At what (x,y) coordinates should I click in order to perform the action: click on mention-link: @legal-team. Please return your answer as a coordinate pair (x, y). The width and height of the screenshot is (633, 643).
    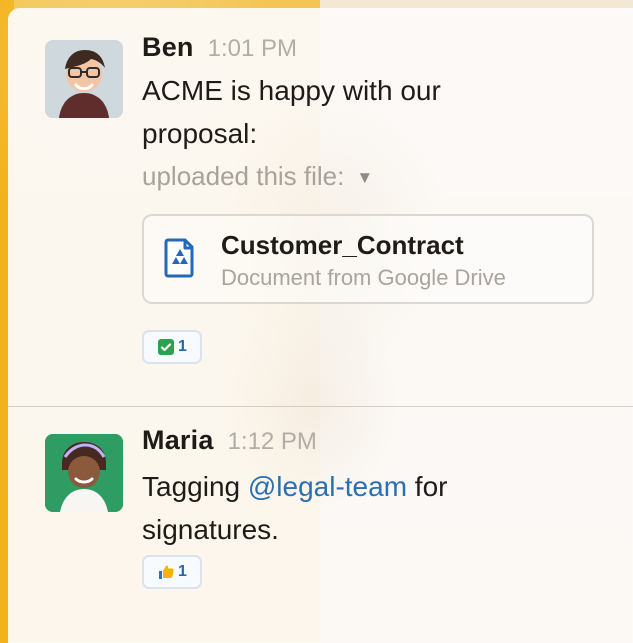
    Looking at the image, I should click on (327, 486).